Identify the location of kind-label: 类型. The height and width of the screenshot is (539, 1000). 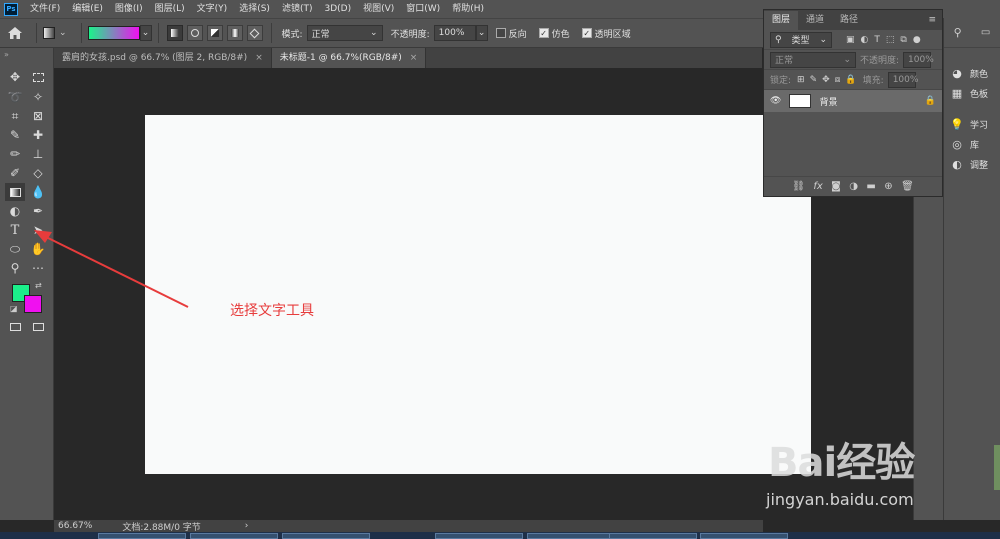
(800, 41).